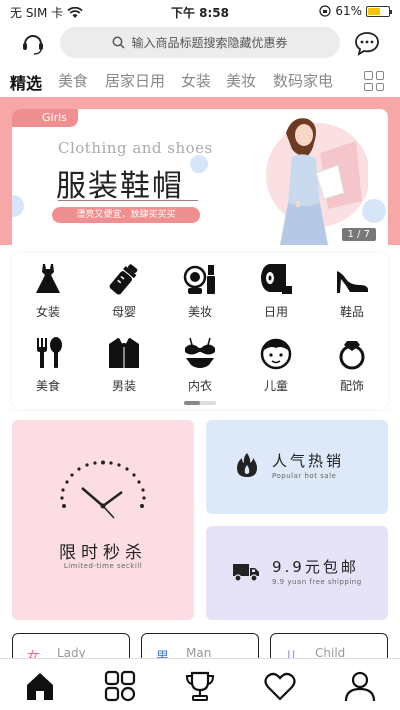 The height and width of the screenshot is (710, 400). What do you see at coordinates (40, 686) in the screenshot?
I see `home-icon` at bounding box center [40, 686].